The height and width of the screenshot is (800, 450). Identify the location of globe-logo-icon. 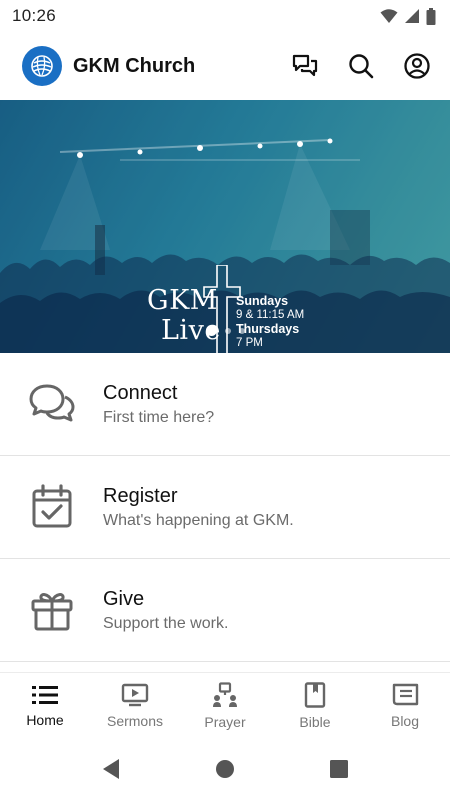
(42, 66).